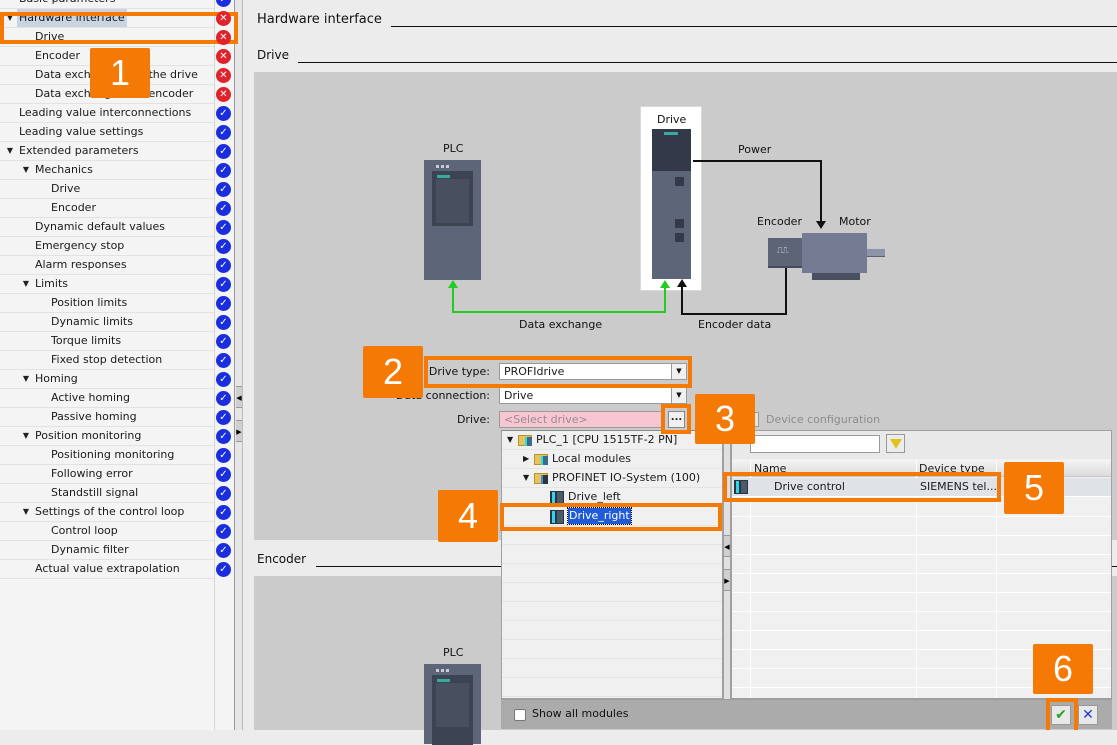 The width and height of the screenshot is (1117, 745). I want to click on filter-input, so click(815, 444).